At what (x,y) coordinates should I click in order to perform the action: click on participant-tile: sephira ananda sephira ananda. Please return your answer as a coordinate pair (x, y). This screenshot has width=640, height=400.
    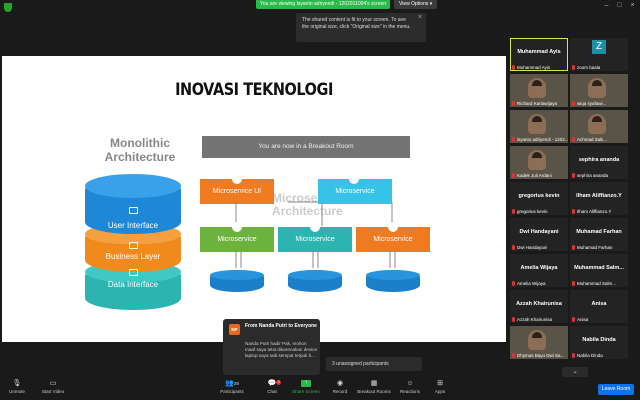
    Looking at the image, I should click on (599, 162).